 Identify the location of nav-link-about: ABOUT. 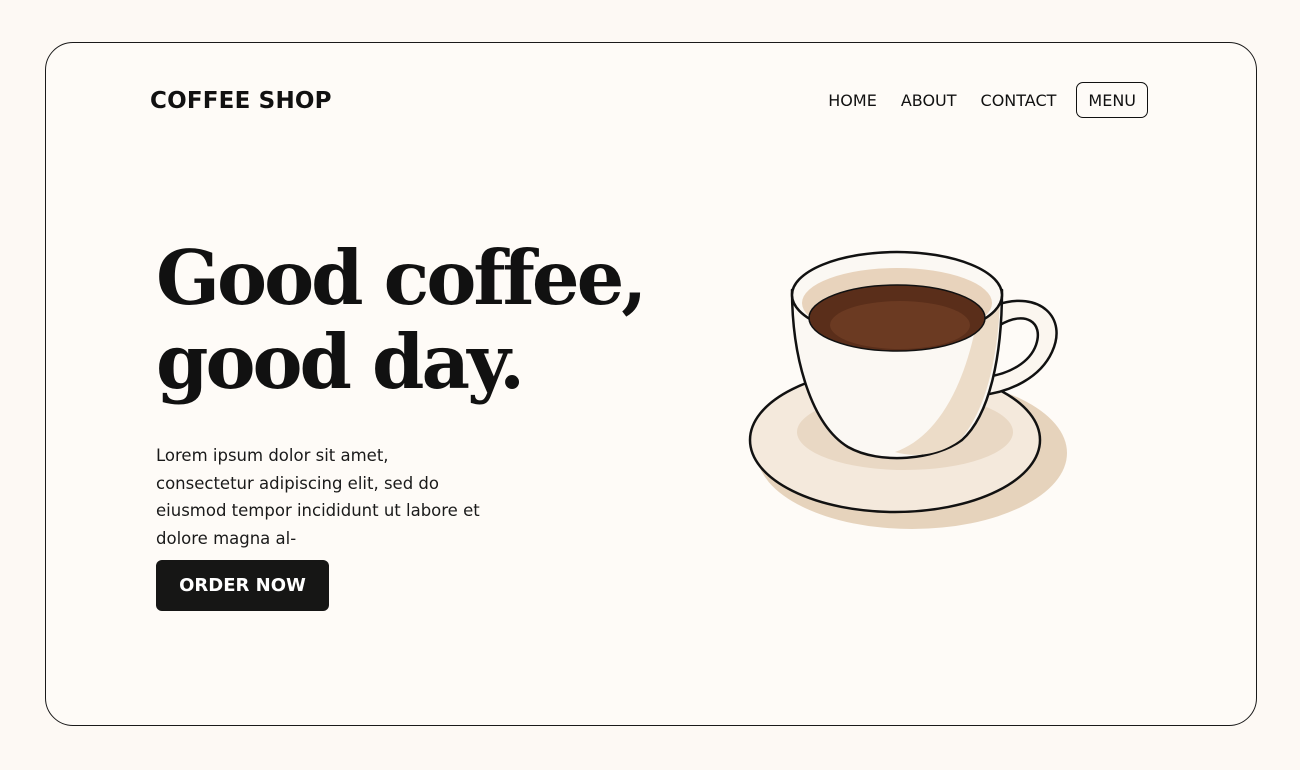
(929, 100).